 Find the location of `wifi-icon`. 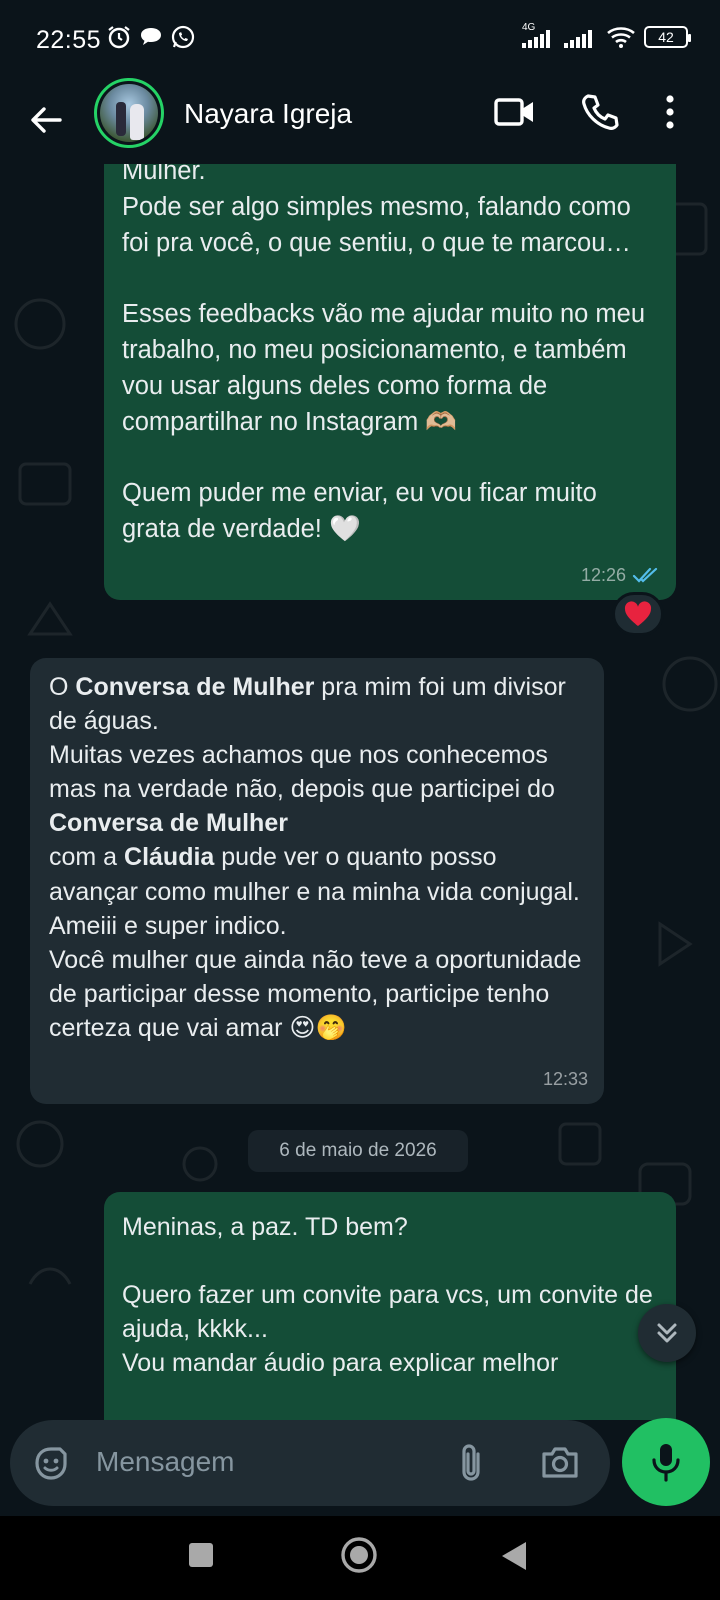

wifi-icon is located at coordinates (621, 37).